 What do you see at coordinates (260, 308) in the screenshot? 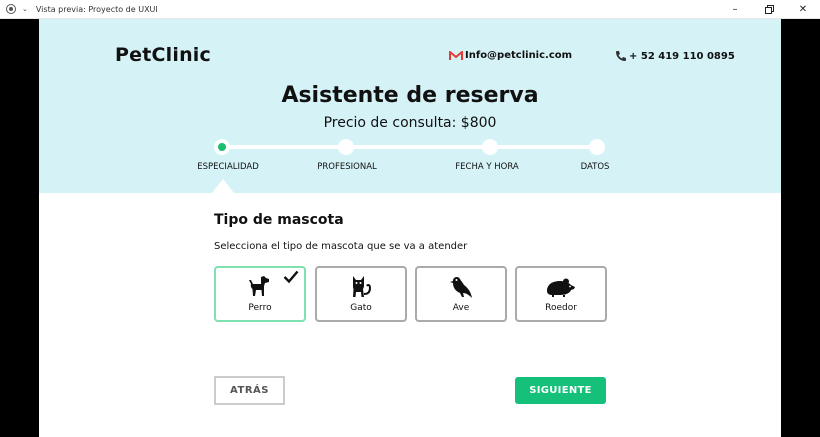
I see `pet-label-perro: Perro` at bounding box center [260, 308].